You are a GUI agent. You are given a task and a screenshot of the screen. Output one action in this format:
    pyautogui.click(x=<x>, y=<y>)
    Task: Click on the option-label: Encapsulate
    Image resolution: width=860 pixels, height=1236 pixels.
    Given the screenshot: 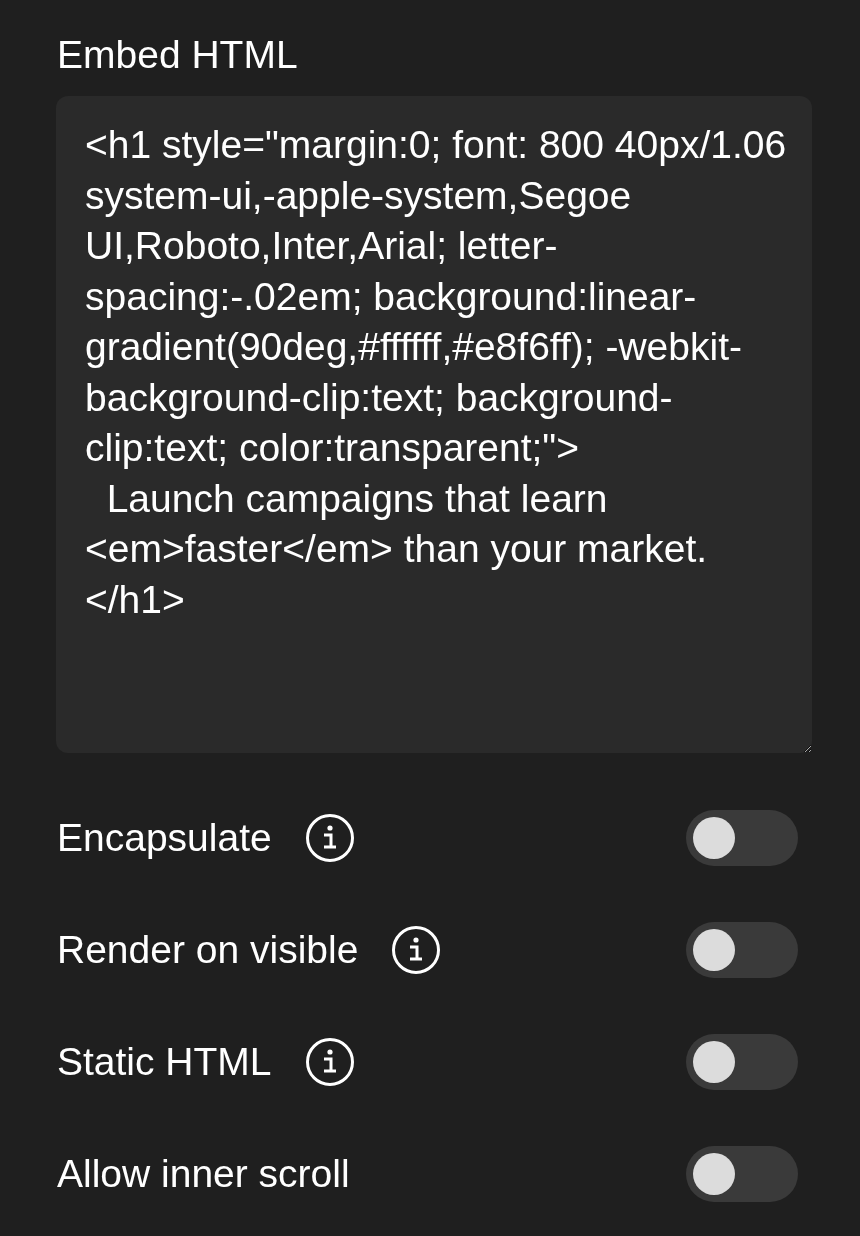 What is the action you would take?
    pyautogui.click(x=164, y=838)
    